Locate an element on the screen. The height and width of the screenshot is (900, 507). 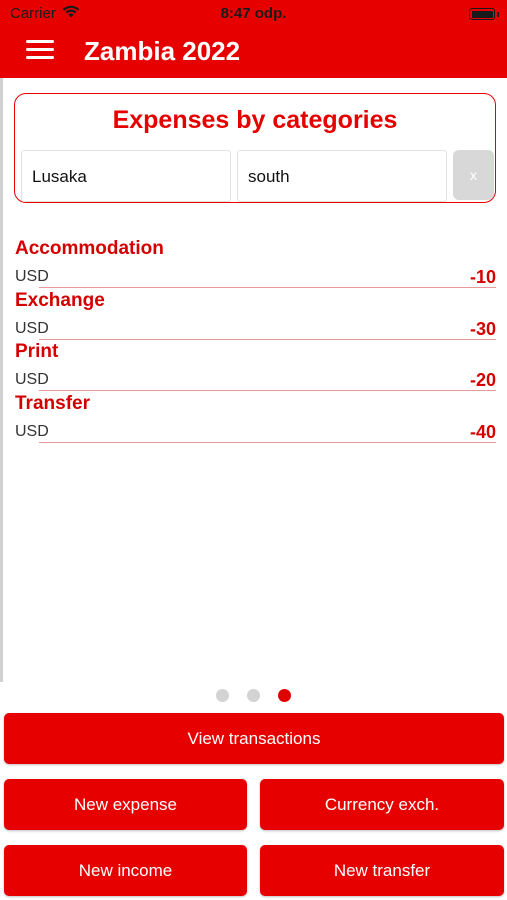
category-amount: -40 is located at coordinates (482, 431).